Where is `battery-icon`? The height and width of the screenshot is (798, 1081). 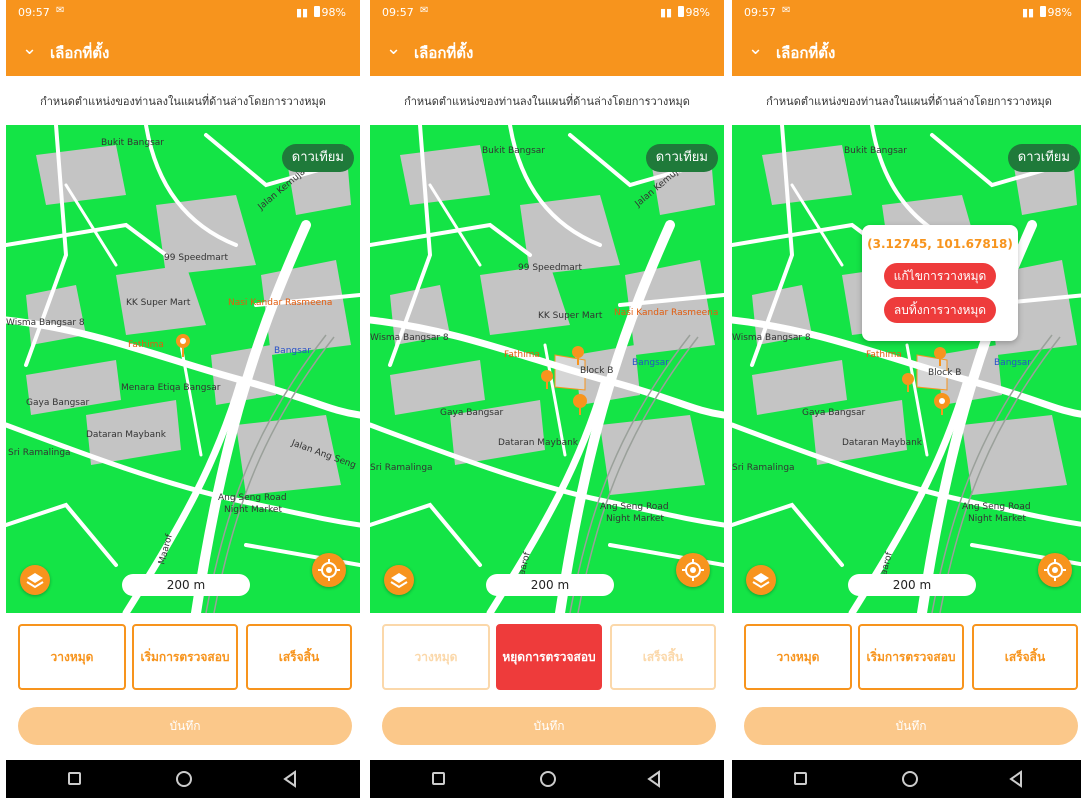
battery-icon is located at coordinates (1042, 11).